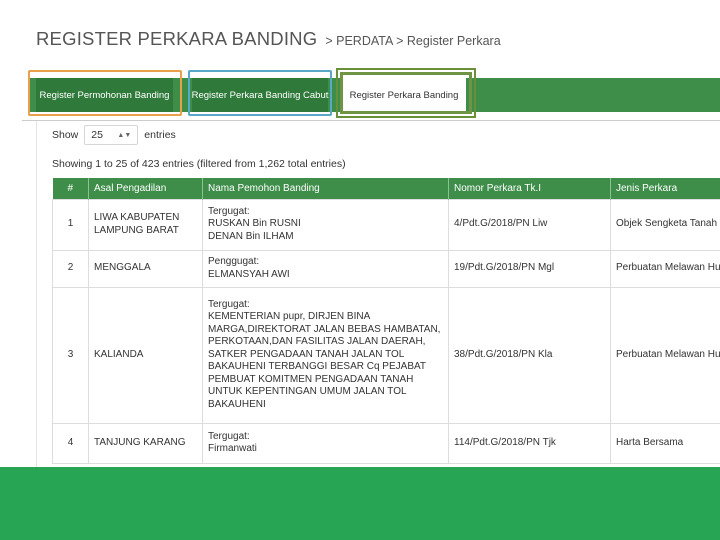  Describe the element at coordinates (325, 443) in the screenshot. I see `applicant-names: Tergugat: Firmanwati` at that location.